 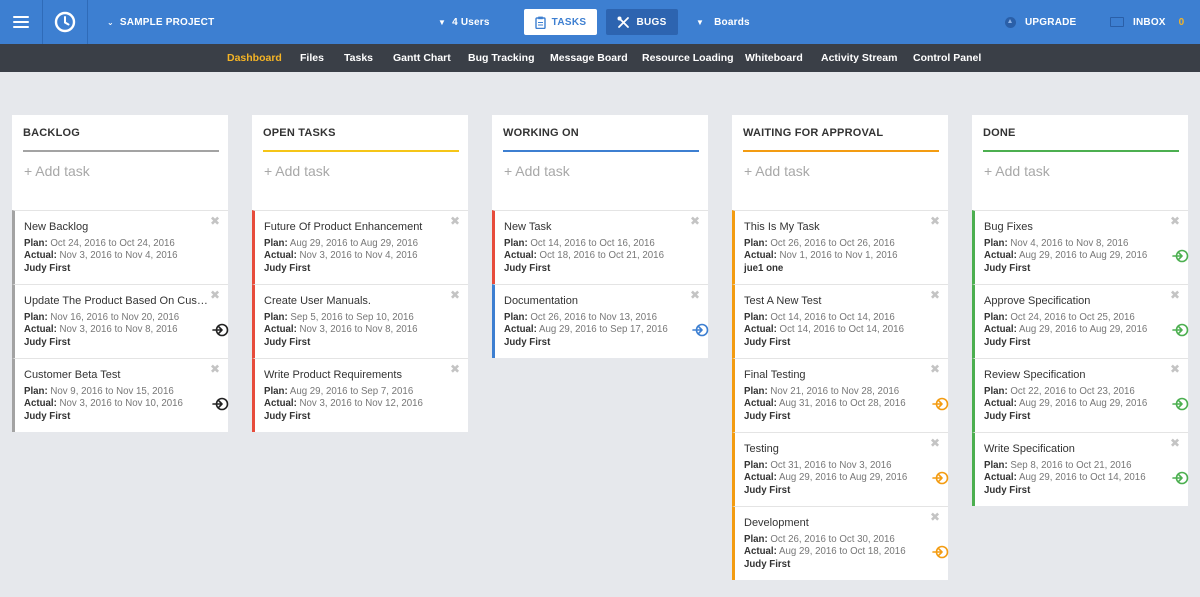 I want to click on task-title: Write Product Requirements, so click(x=357, y=375).